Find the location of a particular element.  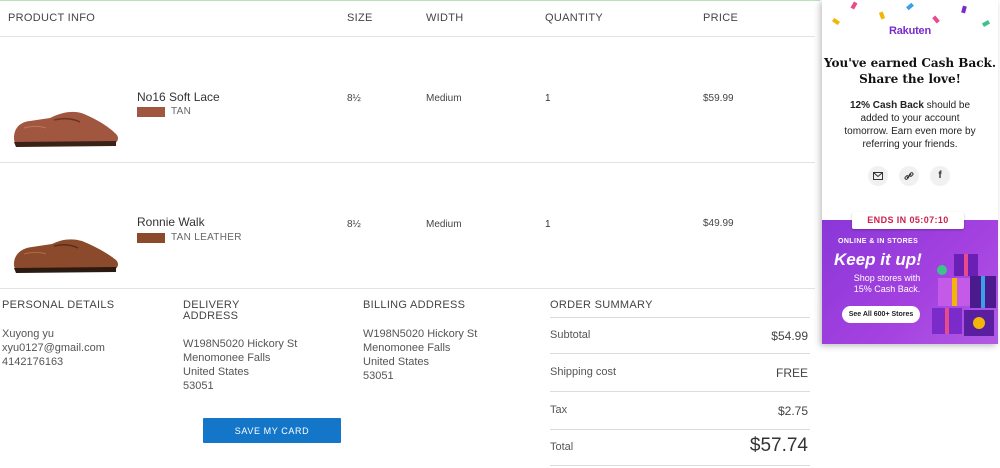

product-name: No16 Soft Lace is located at coordinates (178, 97).